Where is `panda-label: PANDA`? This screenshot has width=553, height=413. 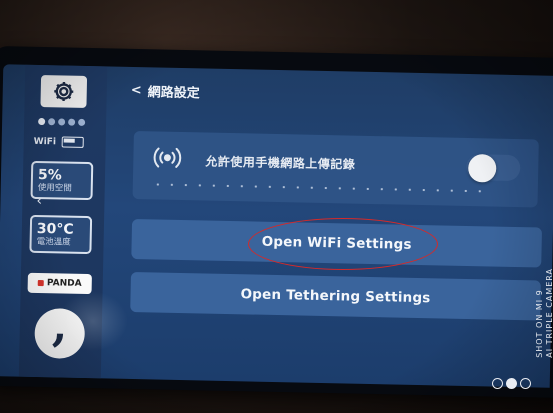
panda-label: PANDA is located at coordinates (64, 283).